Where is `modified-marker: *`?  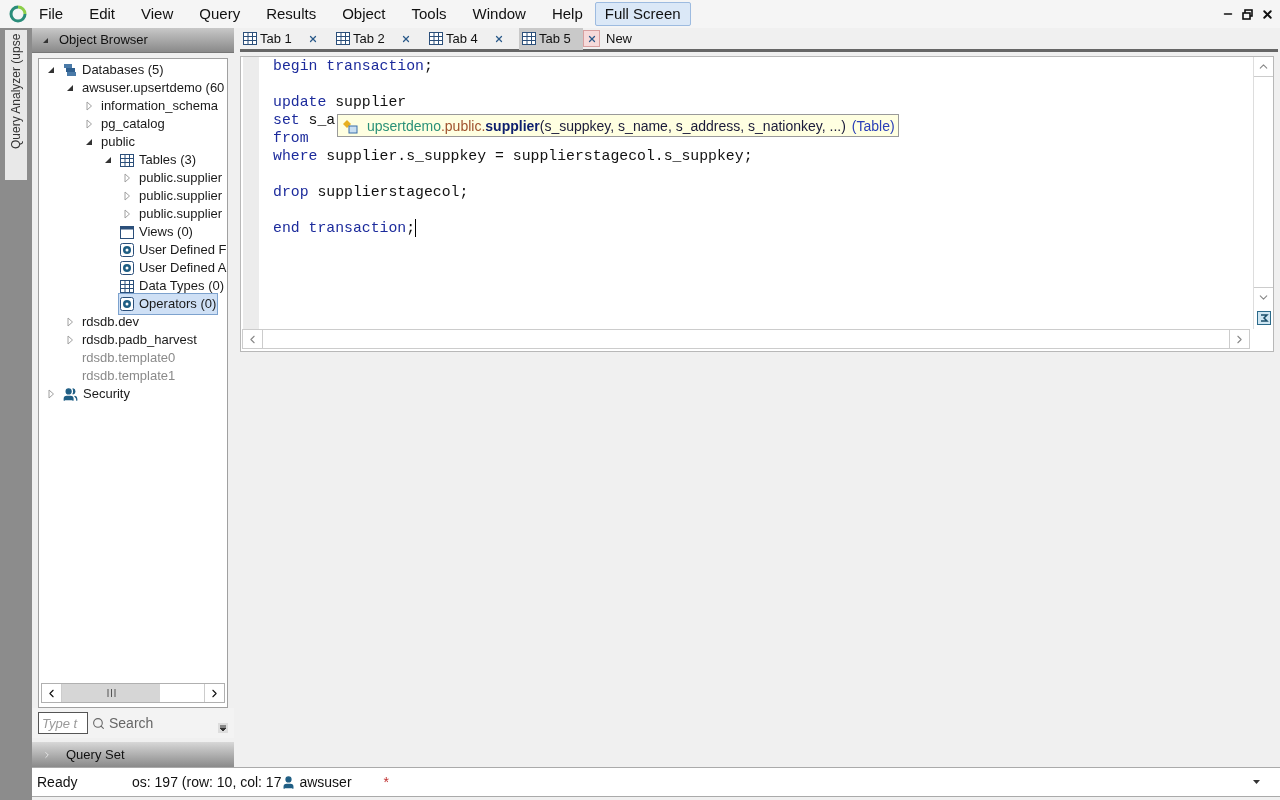 modified-marker: * is located at coordinates (386, 782).